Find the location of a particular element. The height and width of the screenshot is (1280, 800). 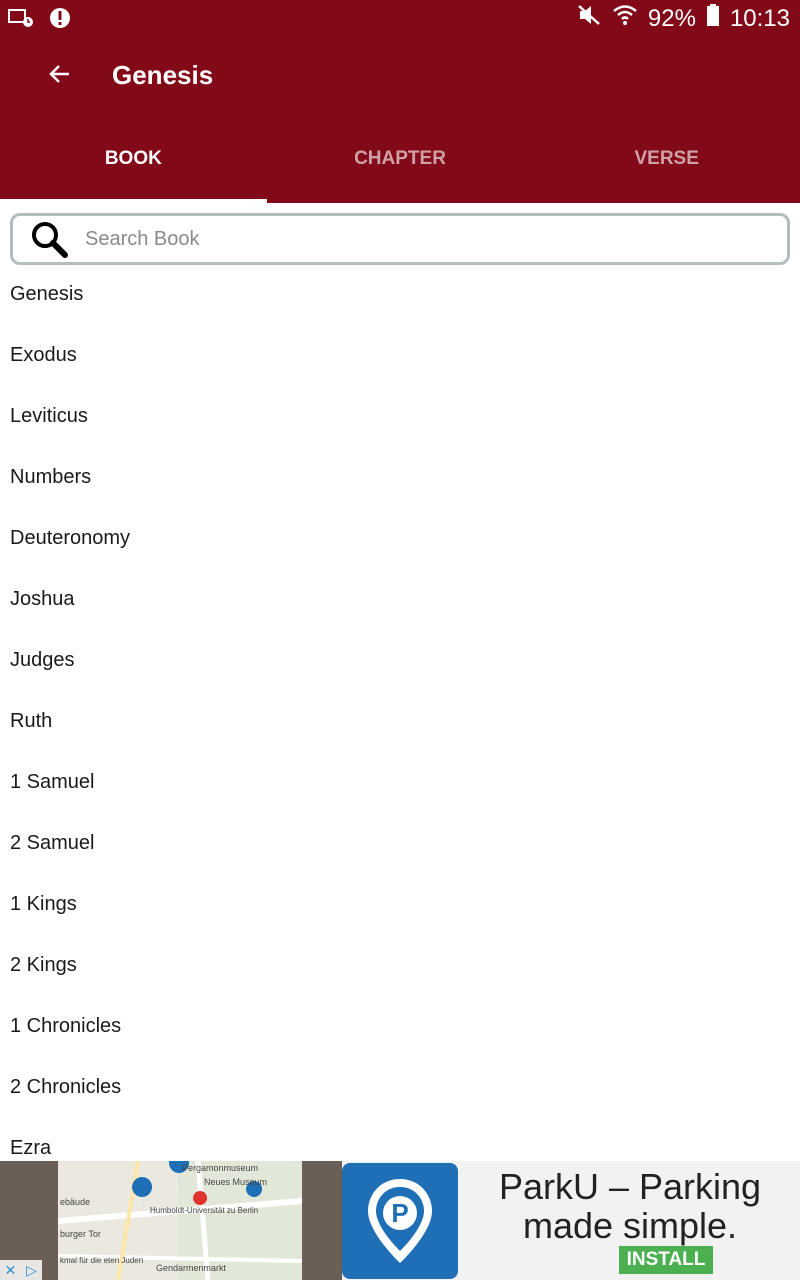

list-item: 2 Kings is located at coordinates (400, 965).